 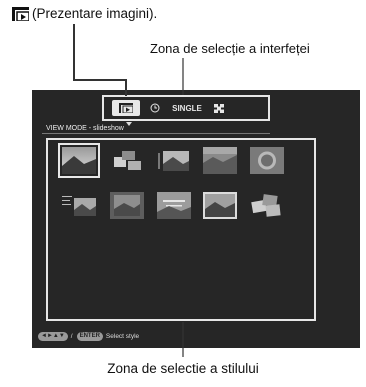 I want to click on view-mode-label: VIEW MODE - slideshow, so click(x=156, y=129).